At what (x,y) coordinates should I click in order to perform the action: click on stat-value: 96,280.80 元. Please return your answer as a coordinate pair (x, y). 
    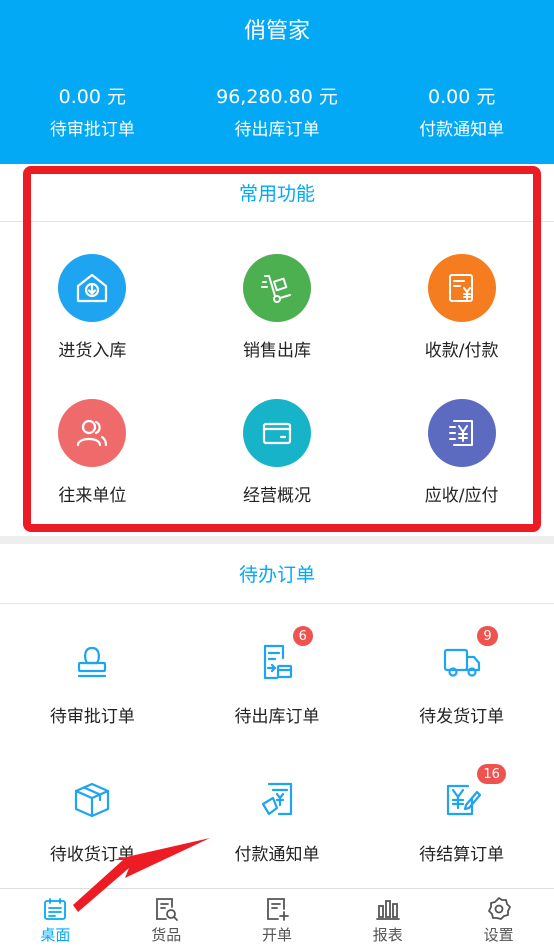
    Looking at the image, I should click on (277, 97).